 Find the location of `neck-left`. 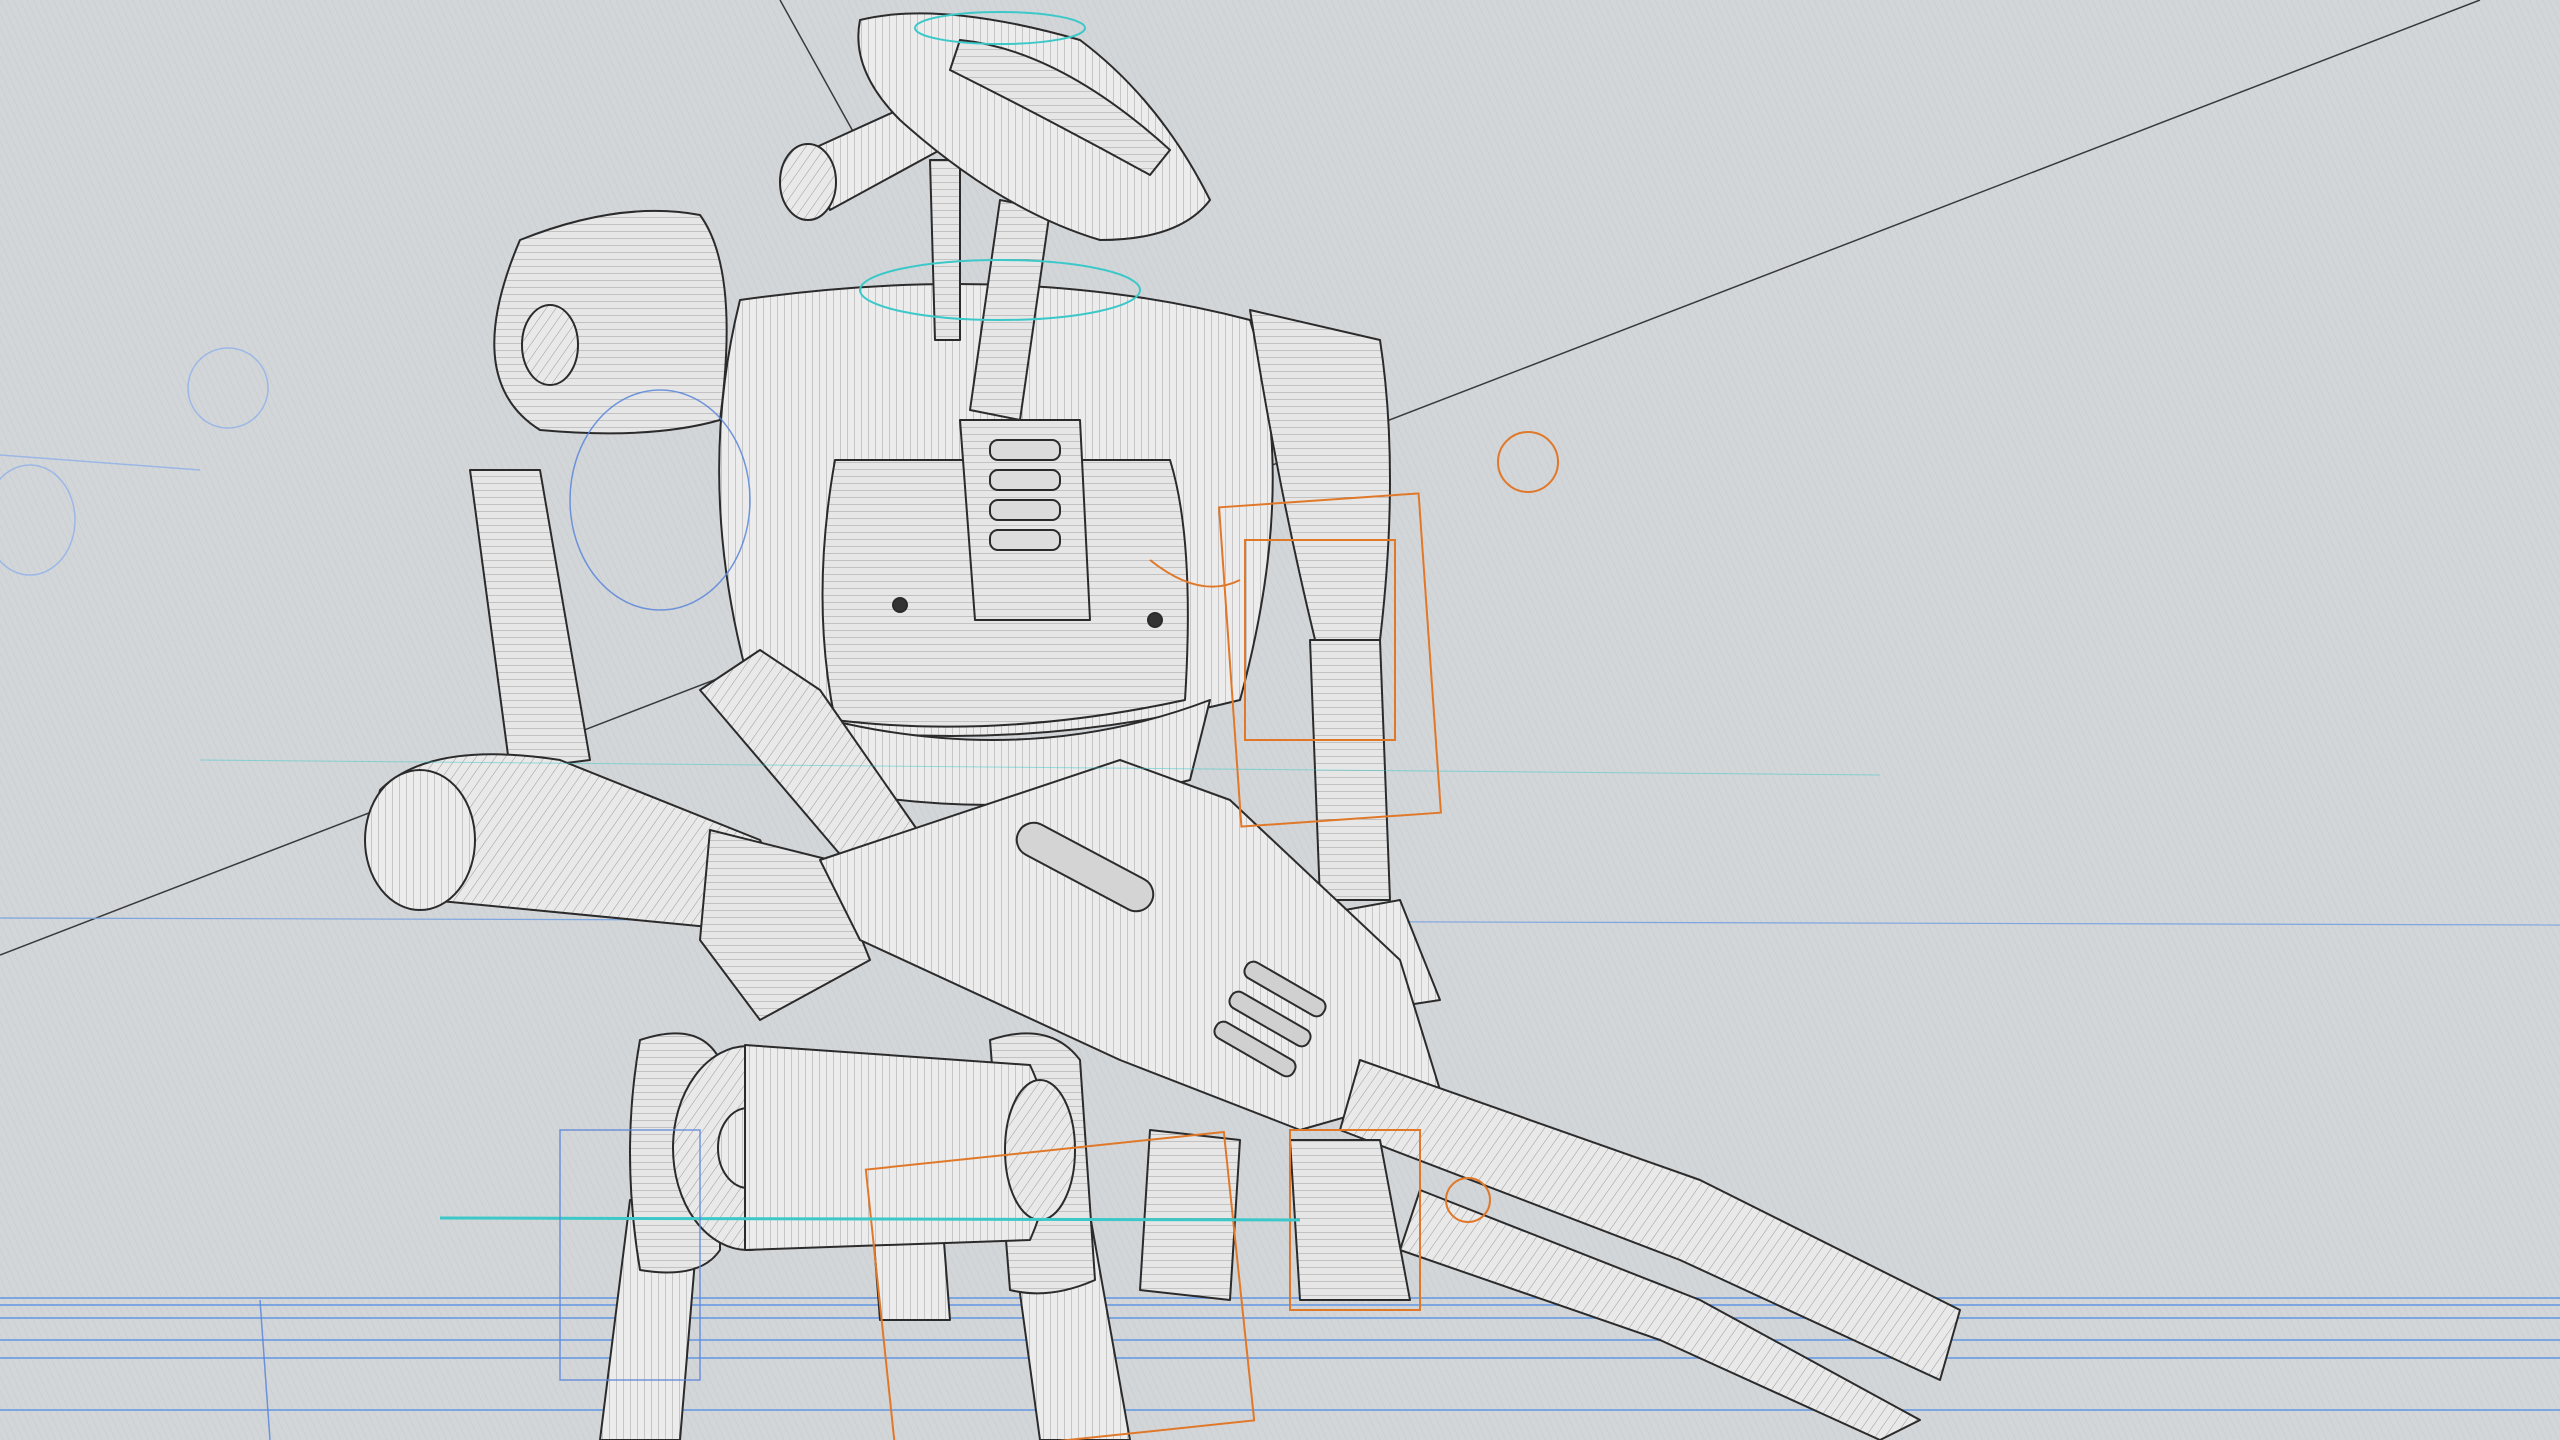

neck-left is located at coordinates (945, 250).